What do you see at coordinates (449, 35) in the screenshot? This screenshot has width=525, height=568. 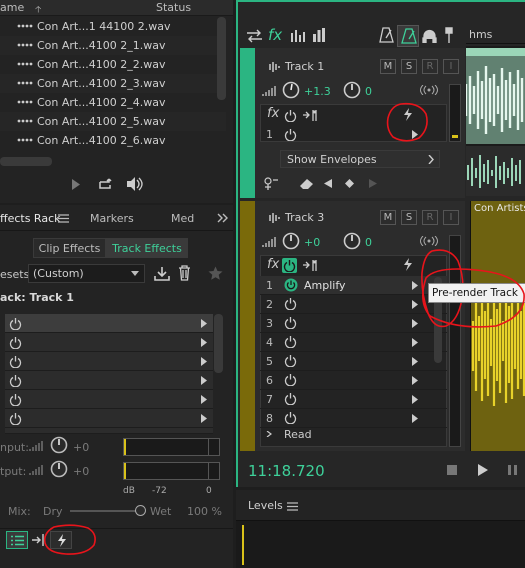 I see `marker-pin-icon` at bounding box center [449, 35].